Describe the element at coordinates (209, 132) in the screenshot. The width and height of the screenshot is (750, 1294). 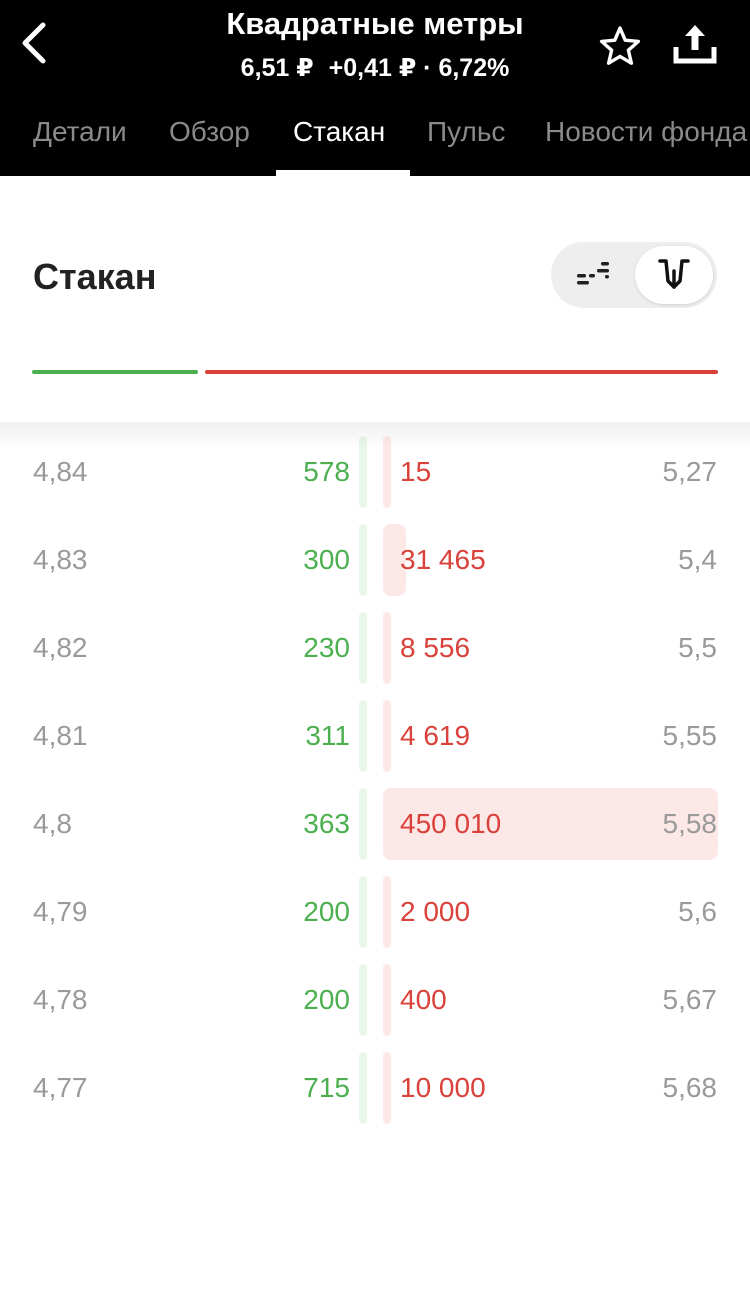
I see `tab-overview: Обзор` at that location.